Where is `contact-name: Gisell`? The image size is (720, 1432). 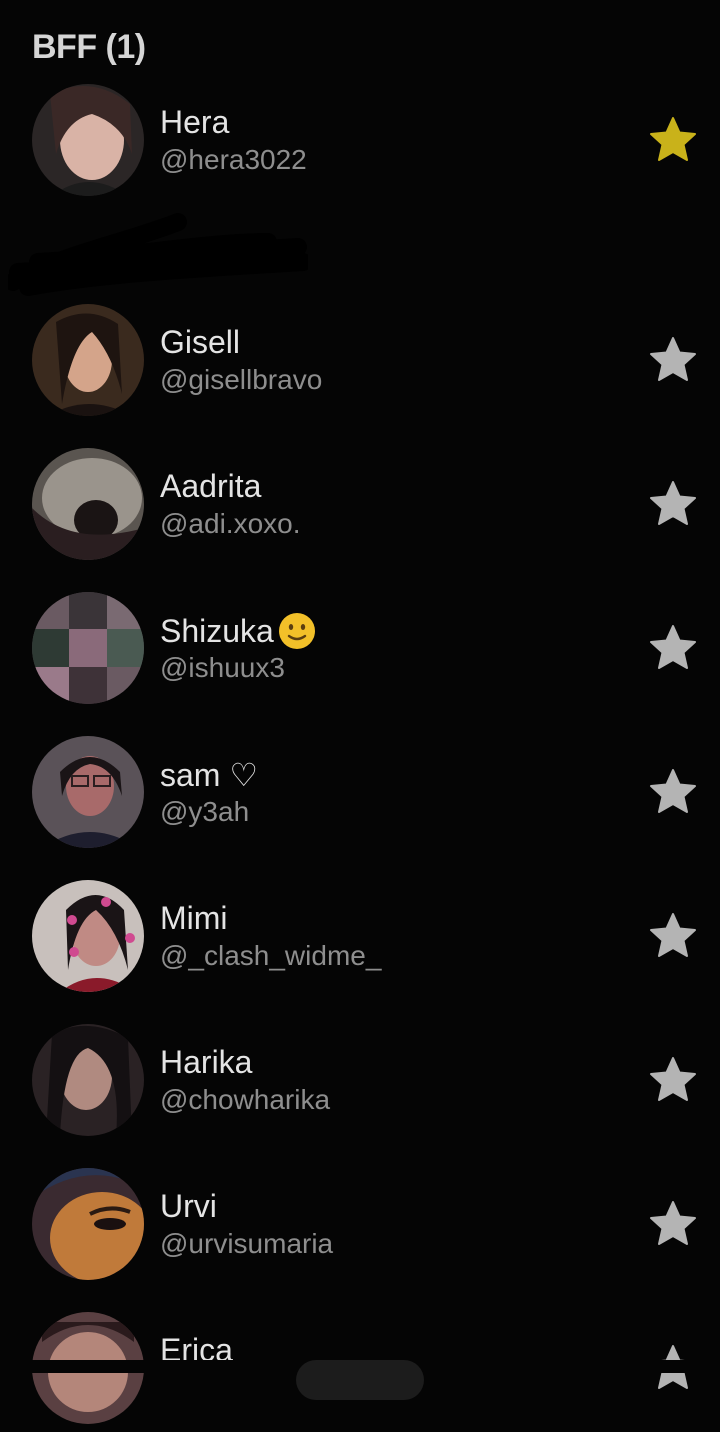 contact-name: Gisell is located at coordinates (200, 342).